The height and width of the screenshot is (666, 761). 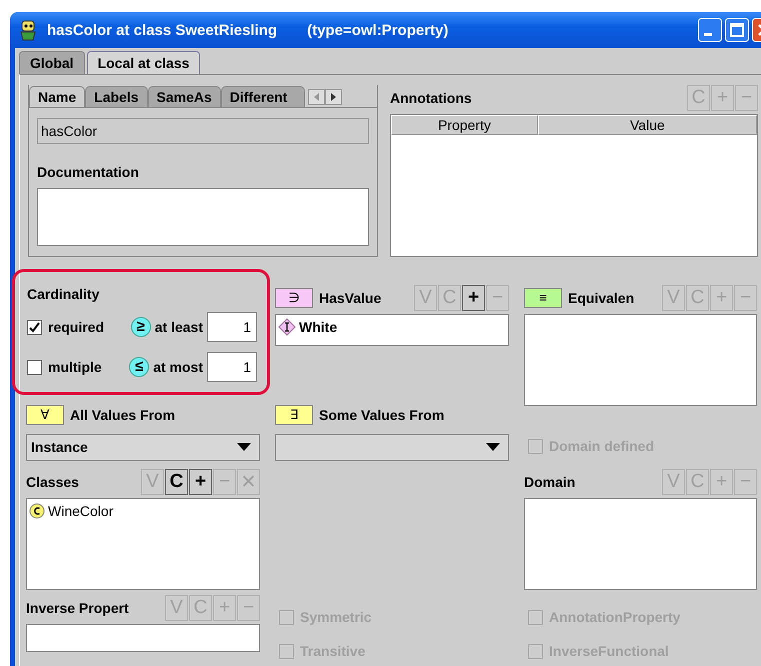 I want to click on section-label: Inverse Propert, so click(x=77, y=608).